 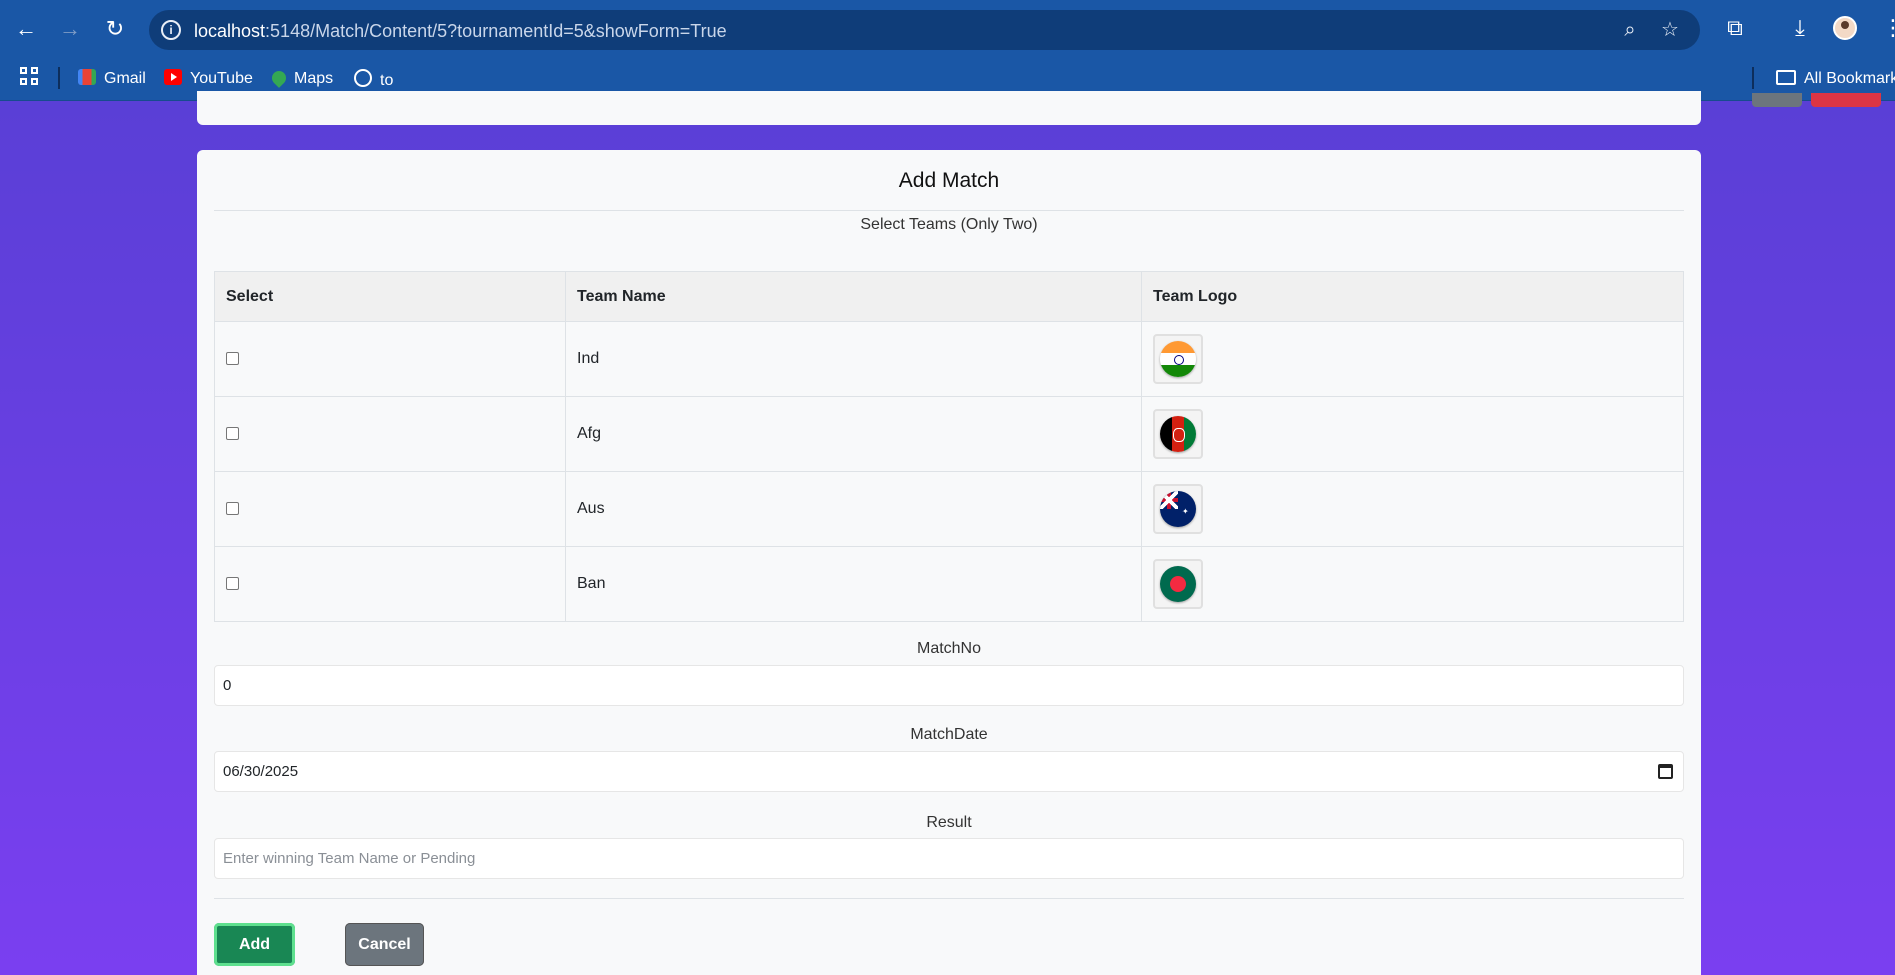 I want to click on bookmark-youtube: YouTube, so click(x=208, y=80).